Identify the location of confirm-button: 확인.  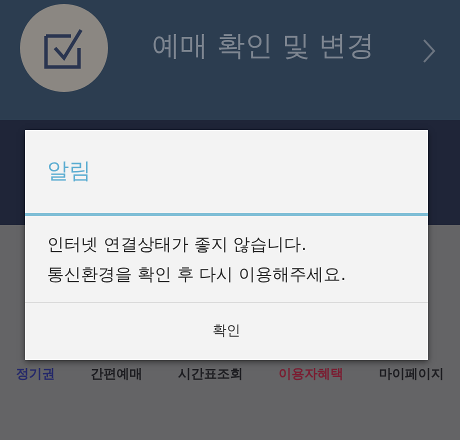
(226, 331).